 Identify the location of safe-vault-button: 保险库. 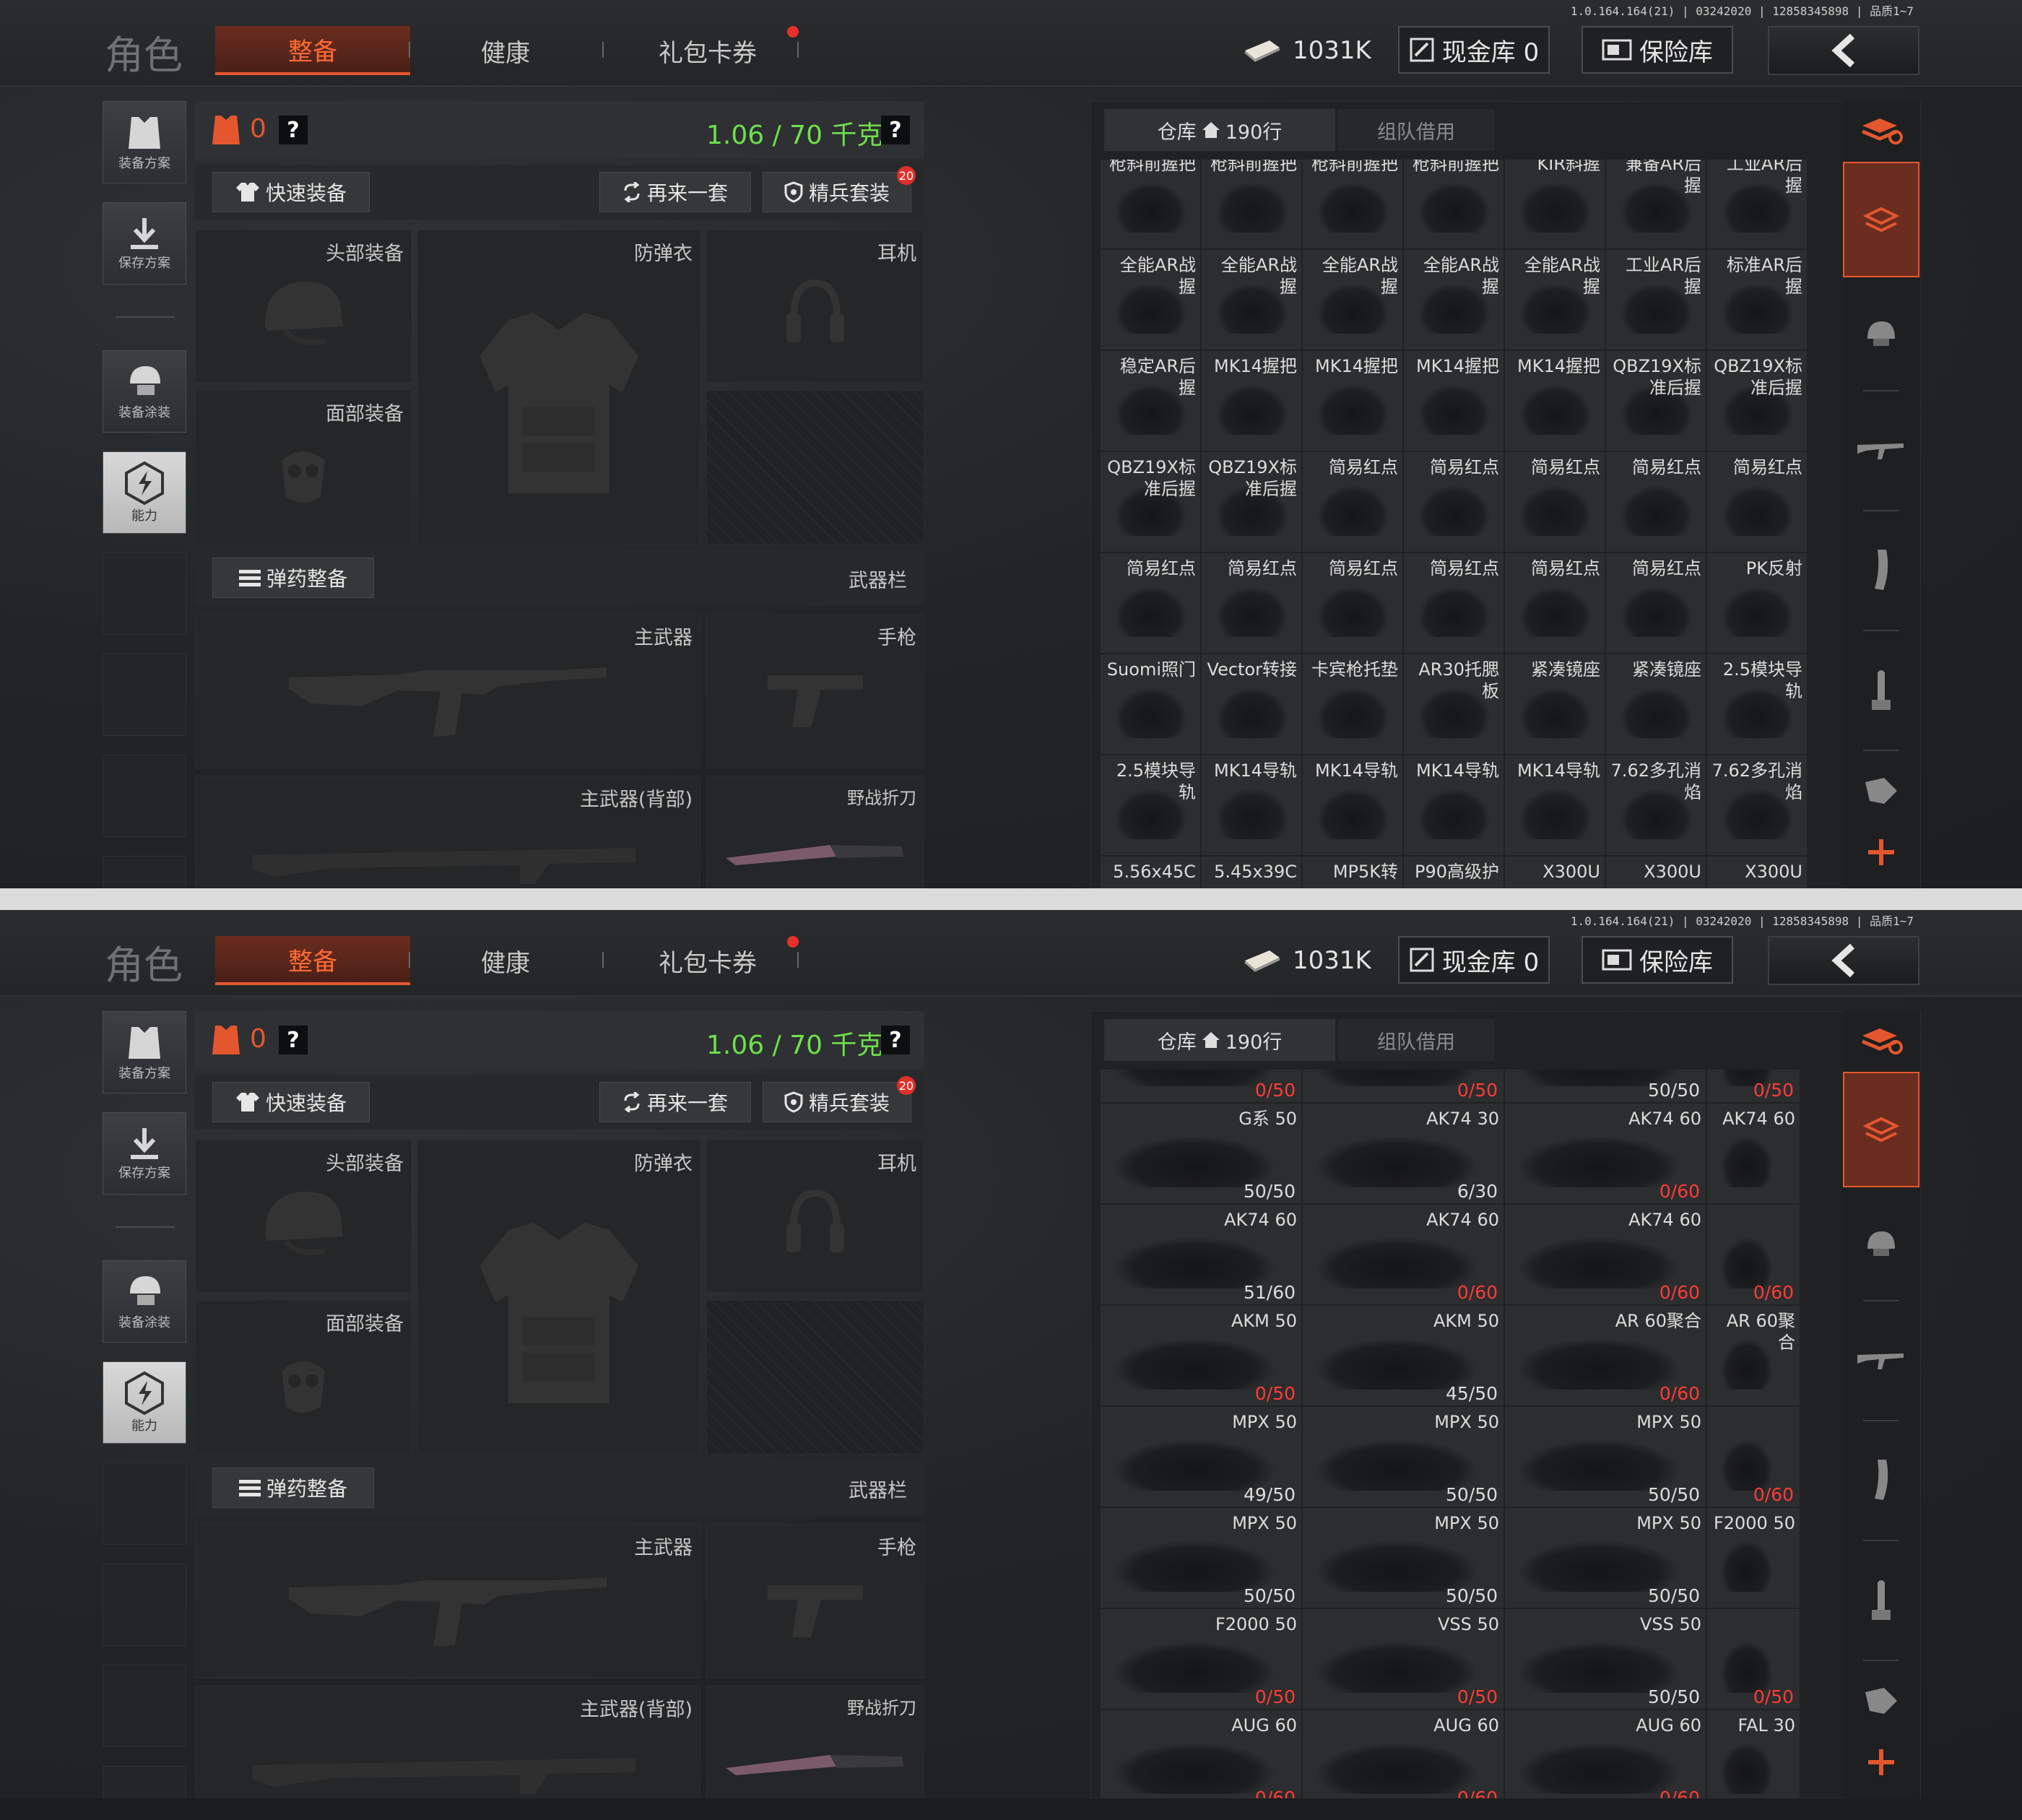
(1657, 50).